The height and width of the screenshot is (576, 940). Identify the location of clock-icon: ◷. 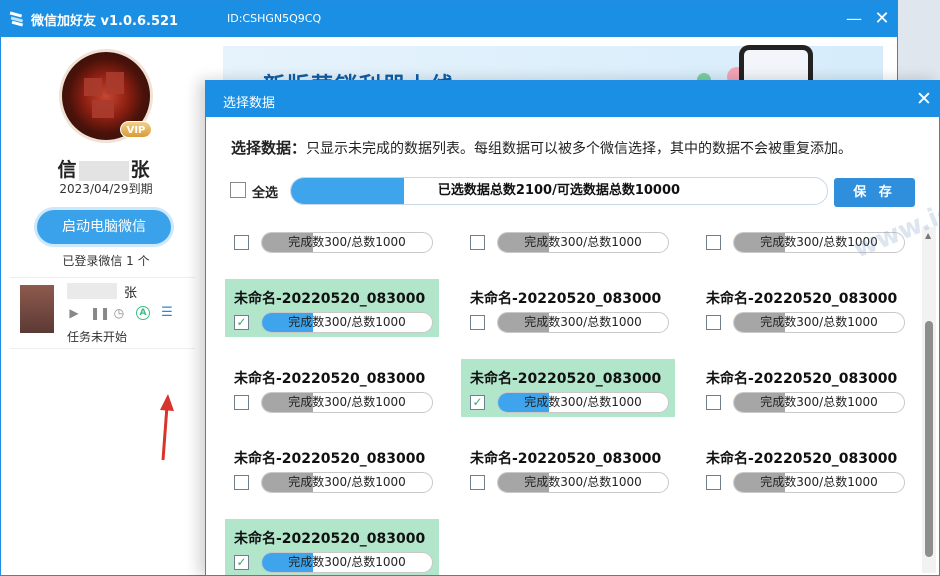
(119, 313).